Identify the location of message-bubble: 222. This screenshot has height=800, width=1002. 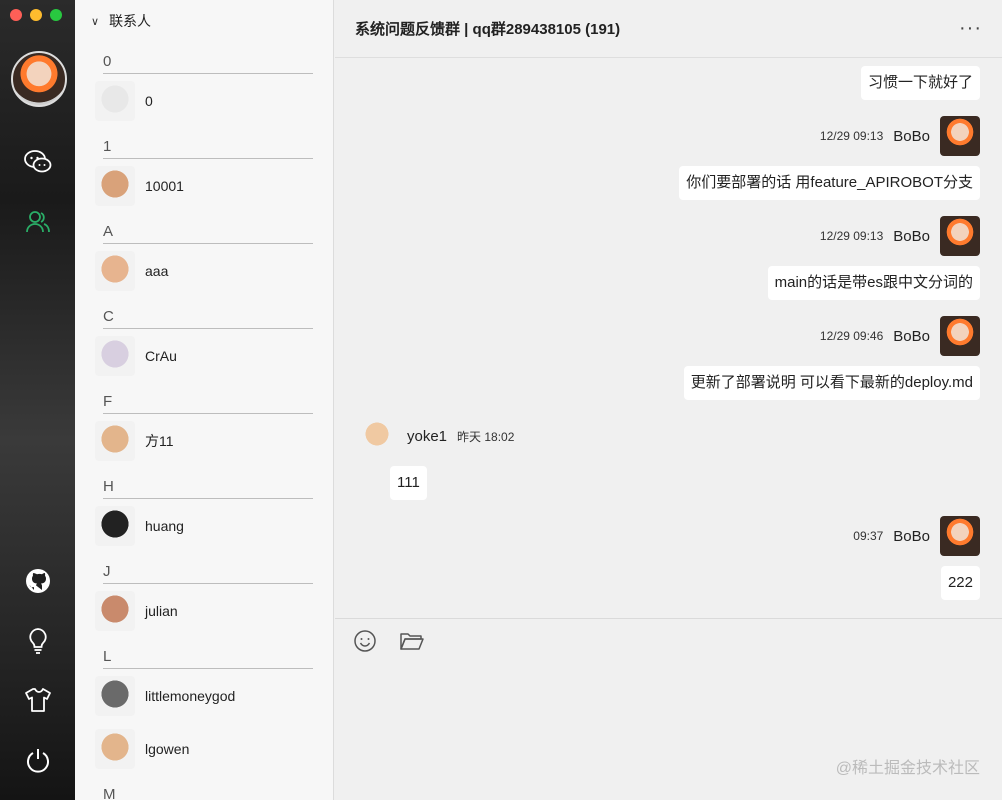
(960, 583).